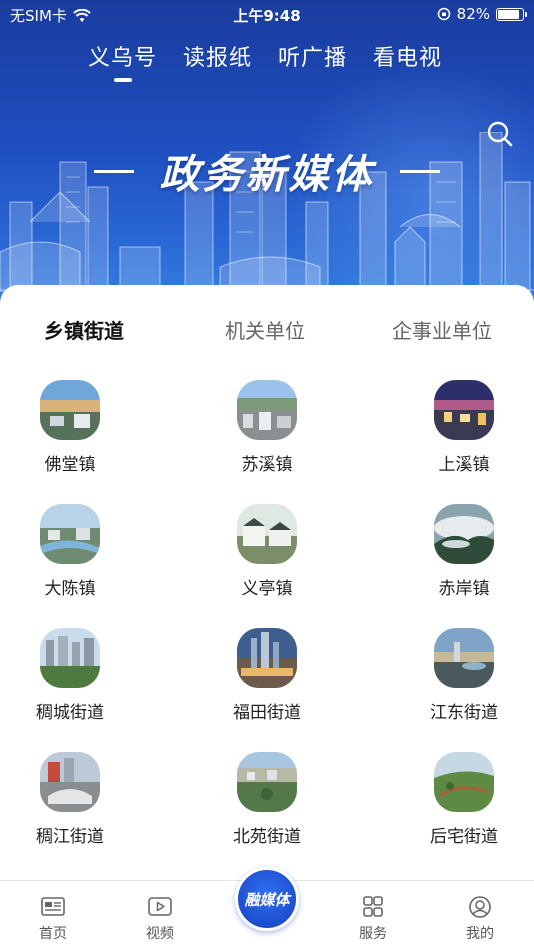  I want to click on town-label: 苏溪镇, so click(267, 465).